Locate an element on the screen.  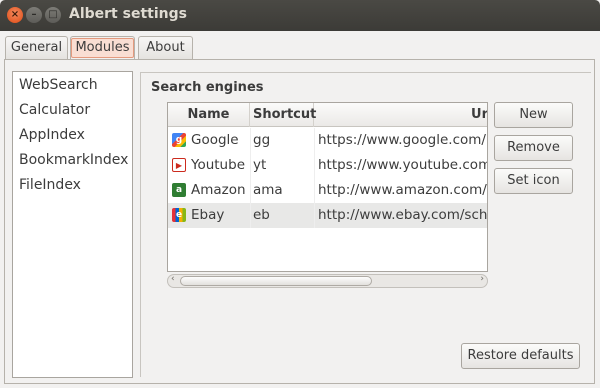
table-row: ▶ Youtube yt https://www.youtube.com/ is located at coordinates (328, 165).